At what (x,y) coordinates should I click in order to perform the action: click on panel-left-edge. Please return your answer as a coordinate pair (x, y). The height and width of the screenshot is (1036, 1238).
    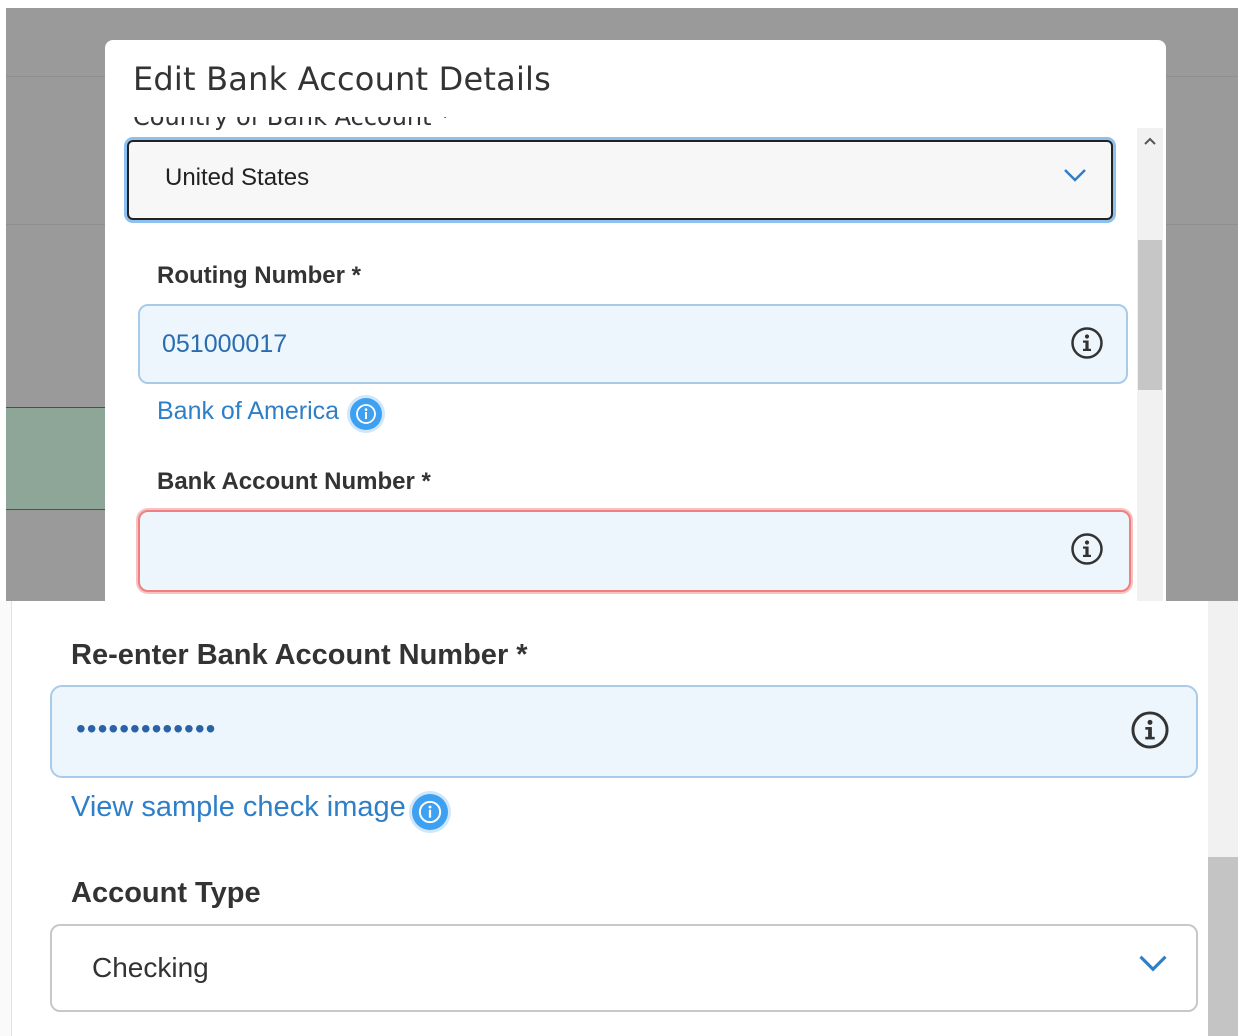
    Looking at the image, I should click on (6, 818).